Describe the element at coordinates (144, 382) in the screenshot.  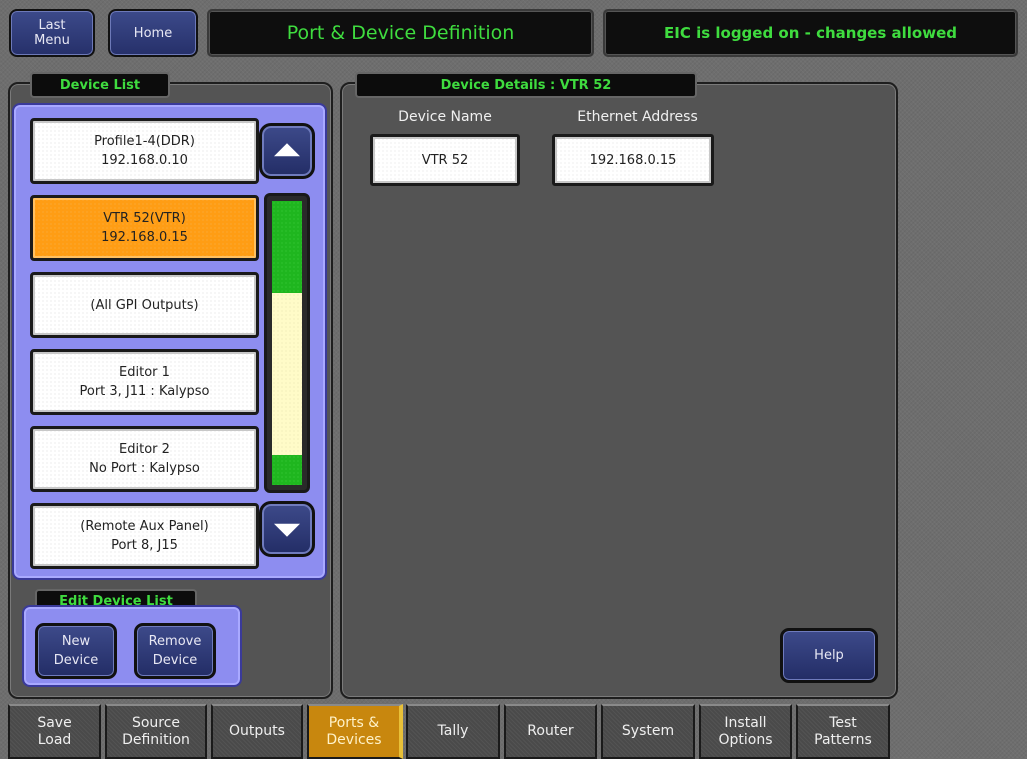
I see `device-list-item-editor1: Editor 1 Port 3, J11 : Kalypso` at that location.